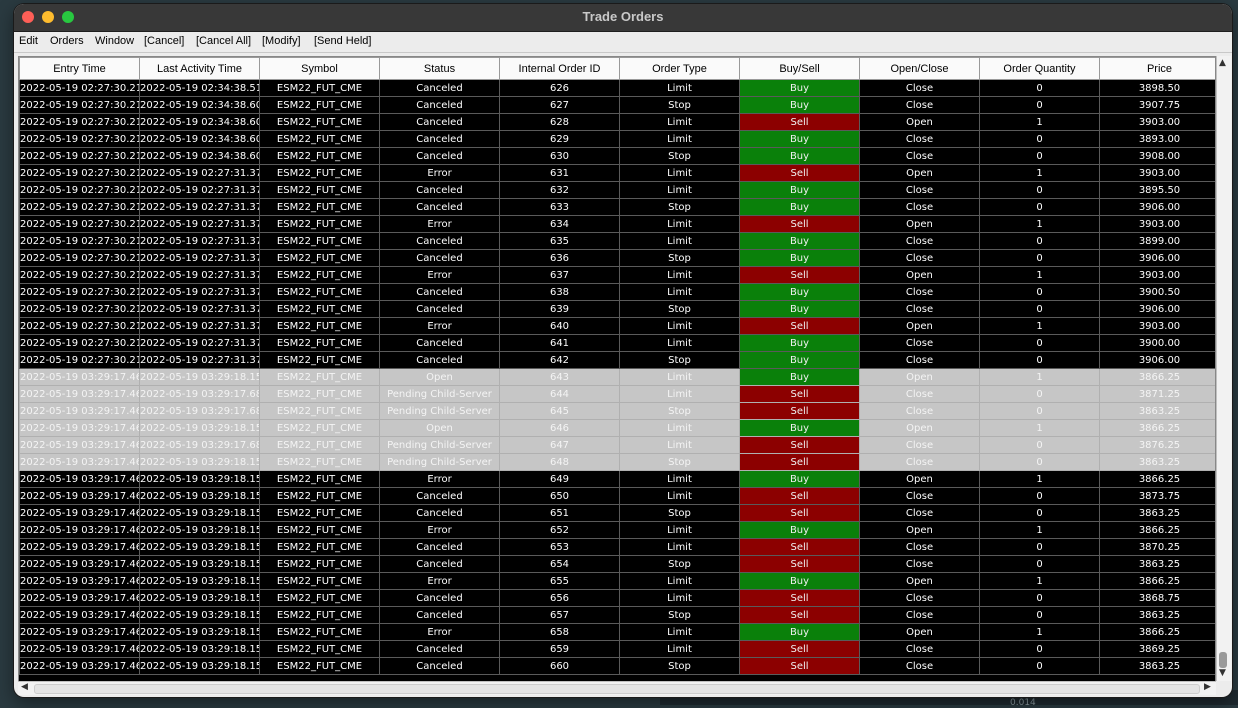  What do you see at coordinates (1157, 68) in the screenshot?
I see `column-header-price: Price` at bounding box center [1157, 68].